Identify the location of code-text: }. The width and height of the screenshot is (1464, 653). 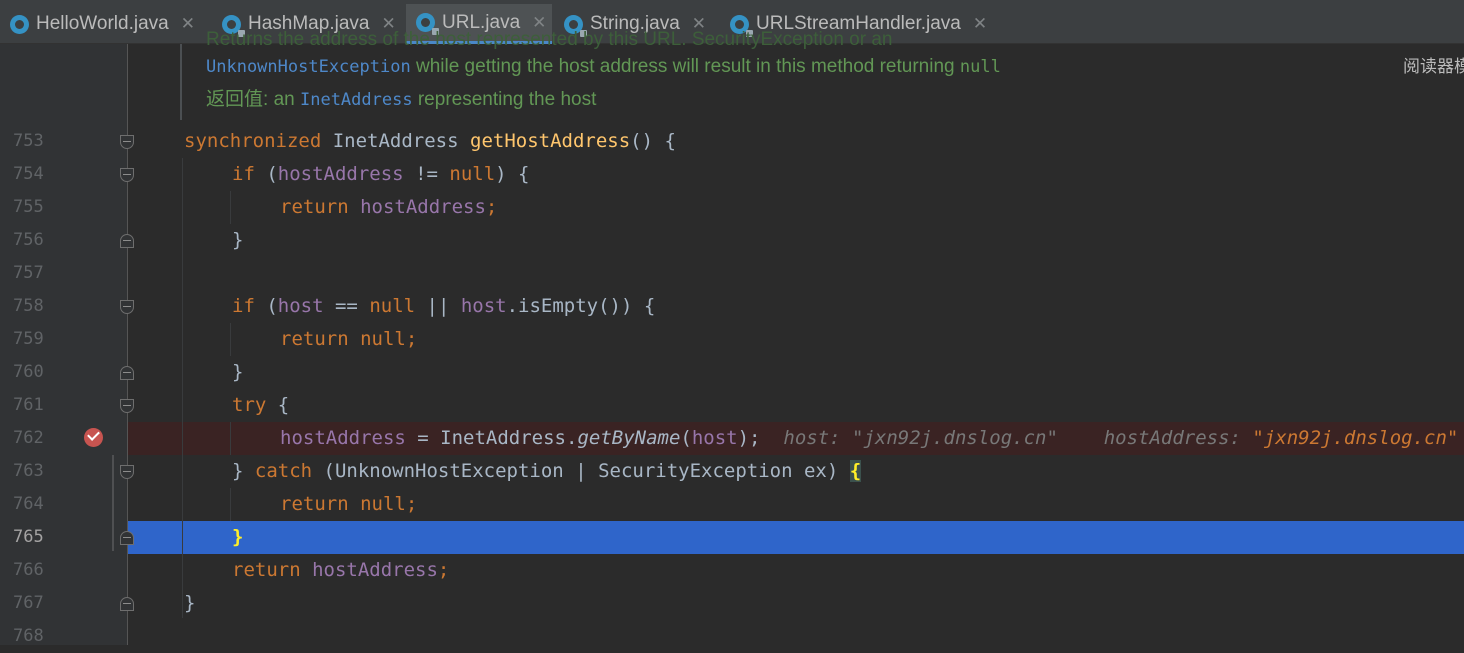
(243, 471).